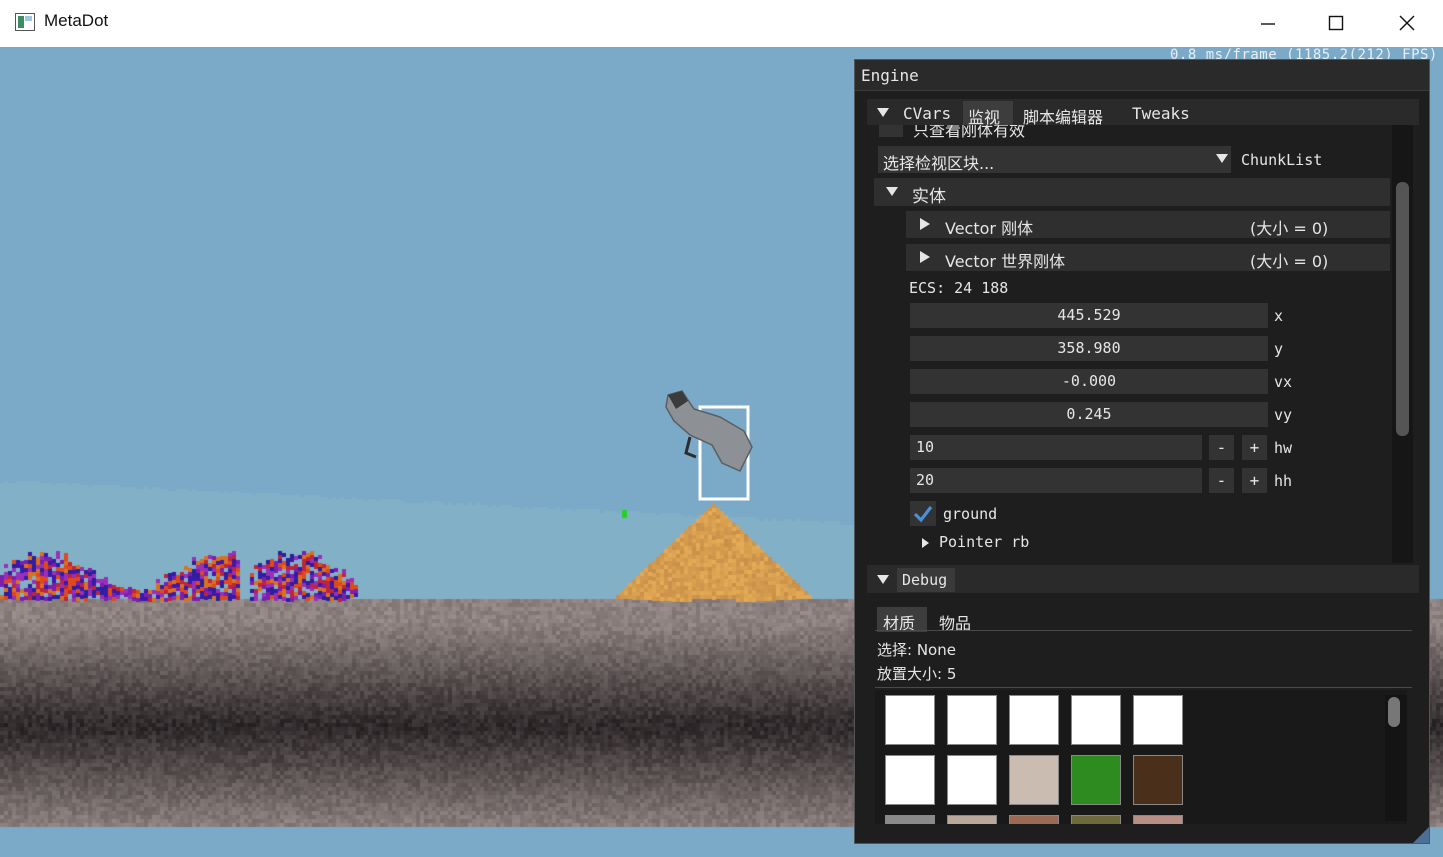 This screenshot has width=1443, height=857. Describe the element at coordinates (1289, 261) in the screenshot. I see `vector-world-rigidbody-size: (大小 = 0)` at that location.